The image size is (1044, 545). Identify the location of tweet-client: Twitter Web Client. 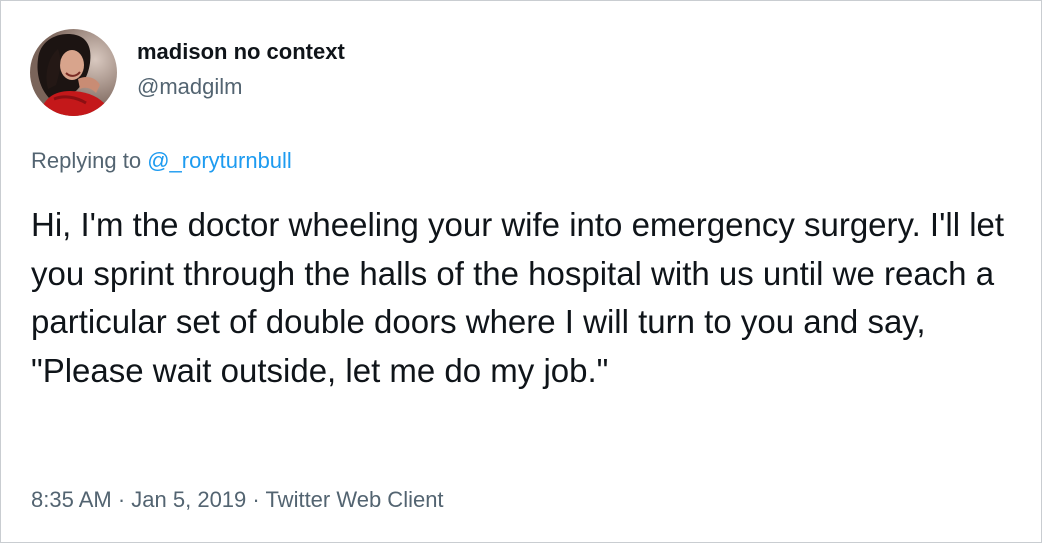
(354, 499).